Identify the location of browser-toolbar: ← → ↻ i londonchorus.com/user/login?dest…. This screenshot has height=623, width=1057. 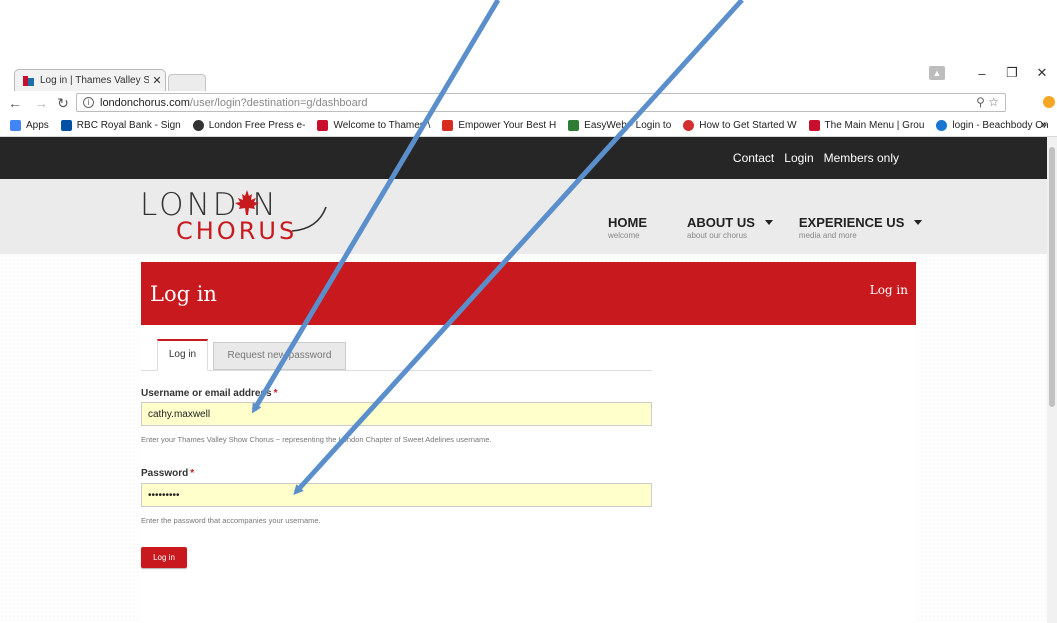
(528, 103).